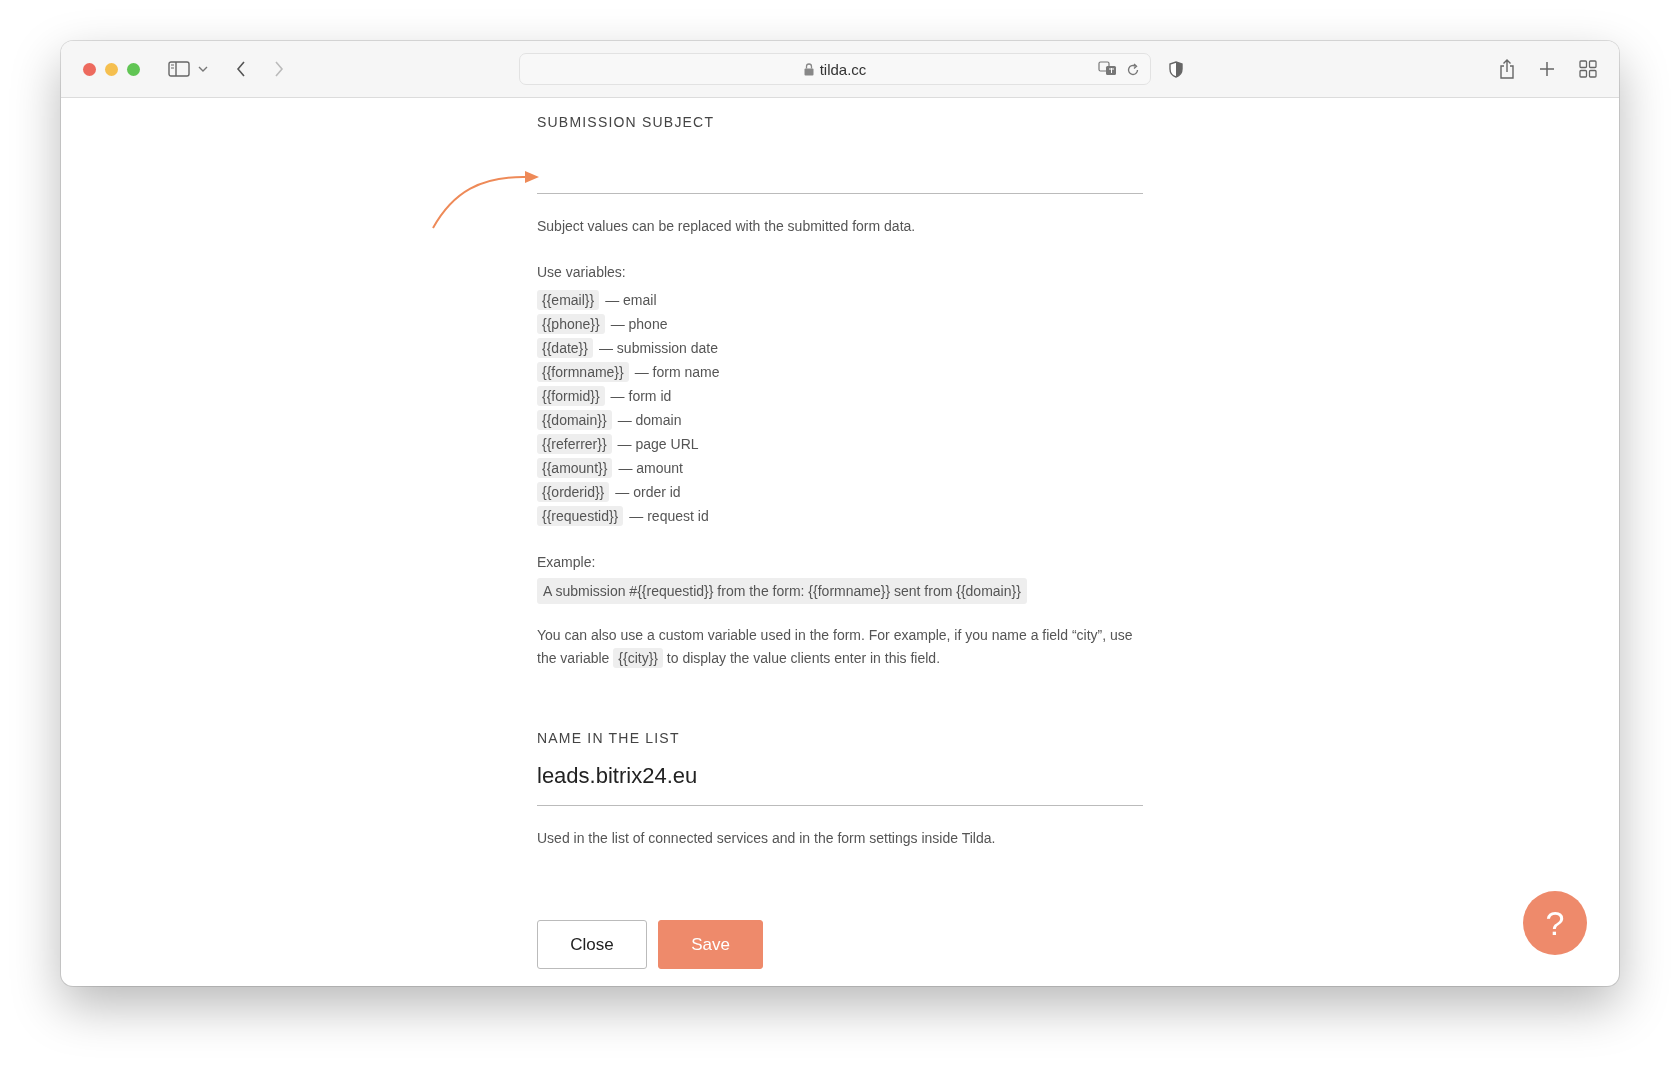 This screenshot has width=1680, height=1067. I want to click on variable-description: — page URL, so click(658, 444).